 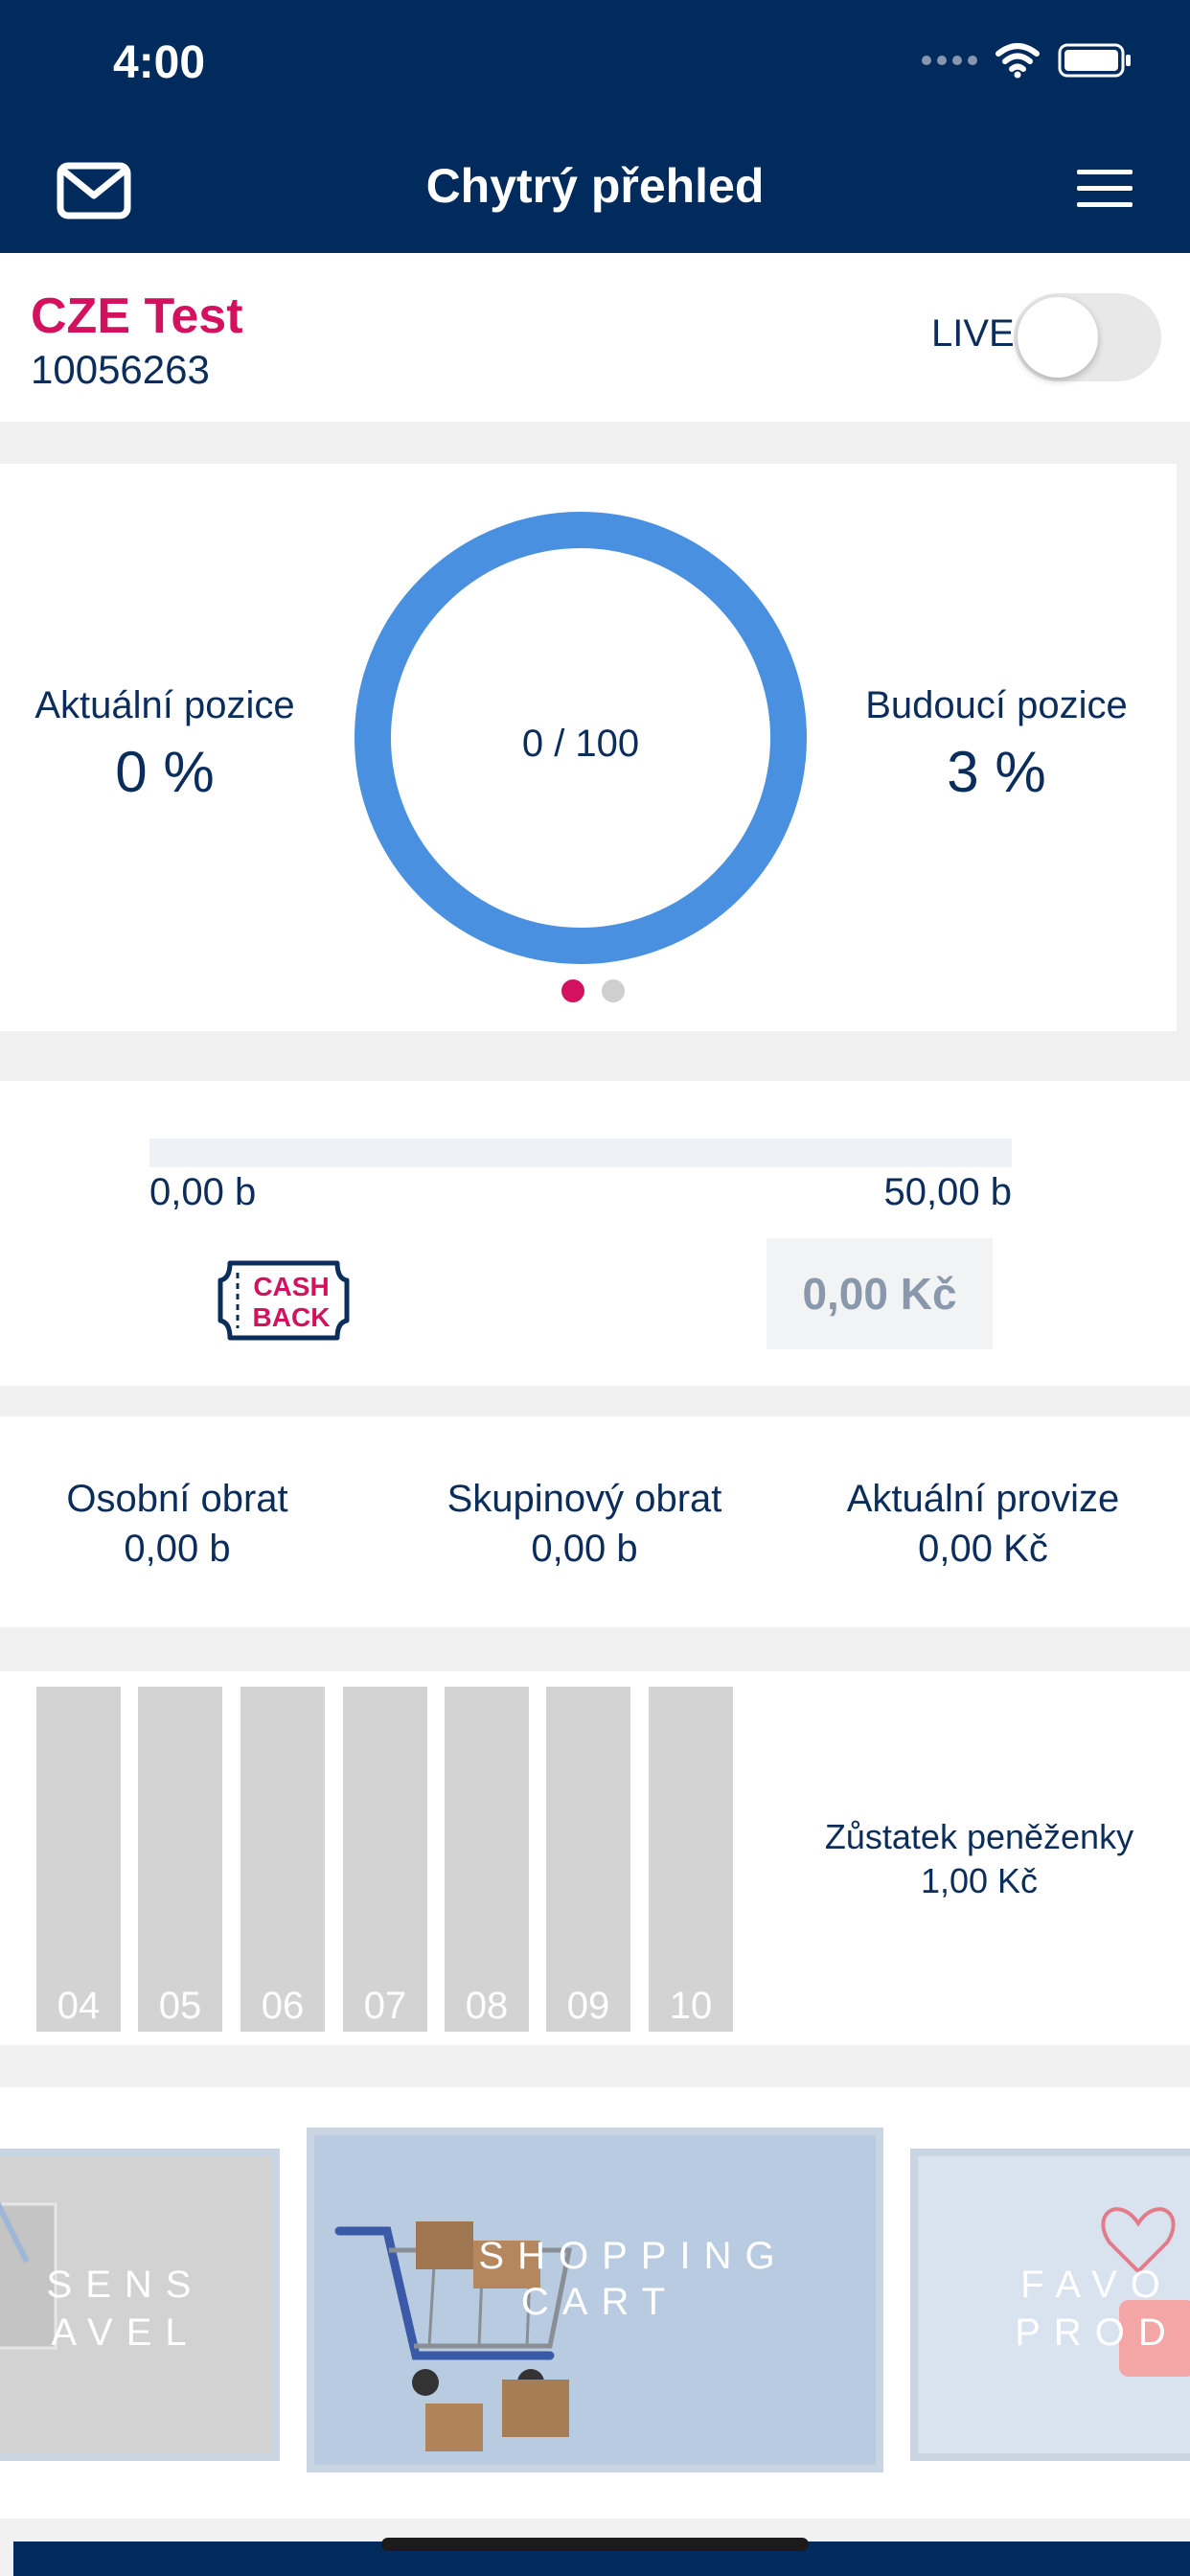 What do you see at coordinates (997, 772) in the screenshot?
I see `future-position-value: 3 %` at bounding box center [997, 772].